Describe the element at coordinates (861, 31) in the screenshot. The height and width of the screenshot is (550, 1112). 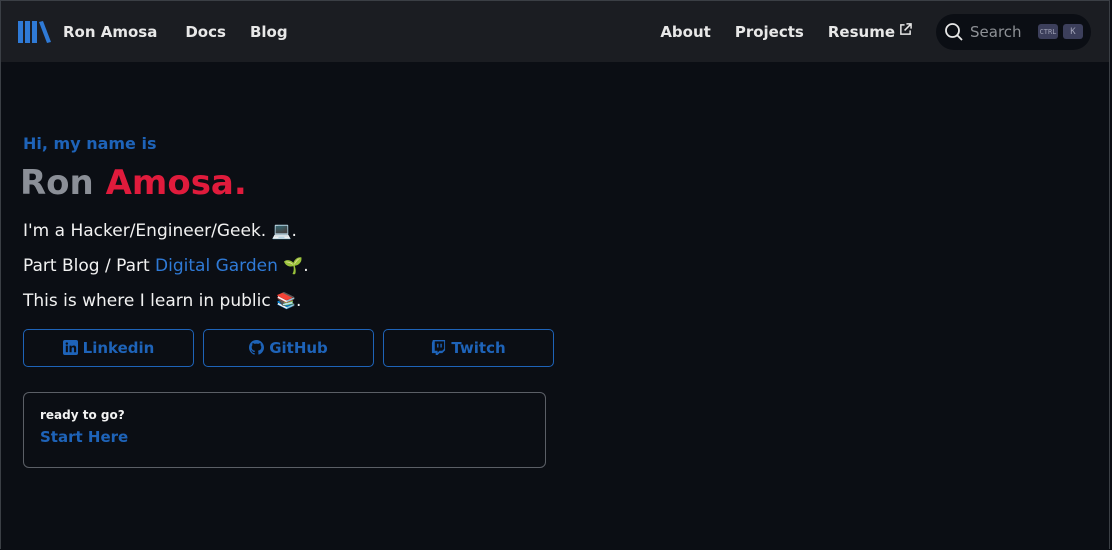
I see `nav-resume-label: Resume` at that location.